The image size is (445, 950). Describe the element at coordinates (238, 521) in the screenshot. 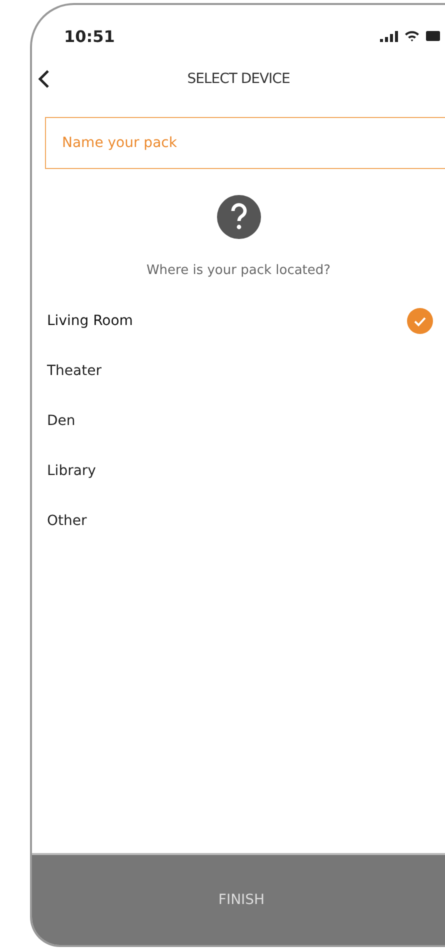

I see `location-option: Other` at that location.